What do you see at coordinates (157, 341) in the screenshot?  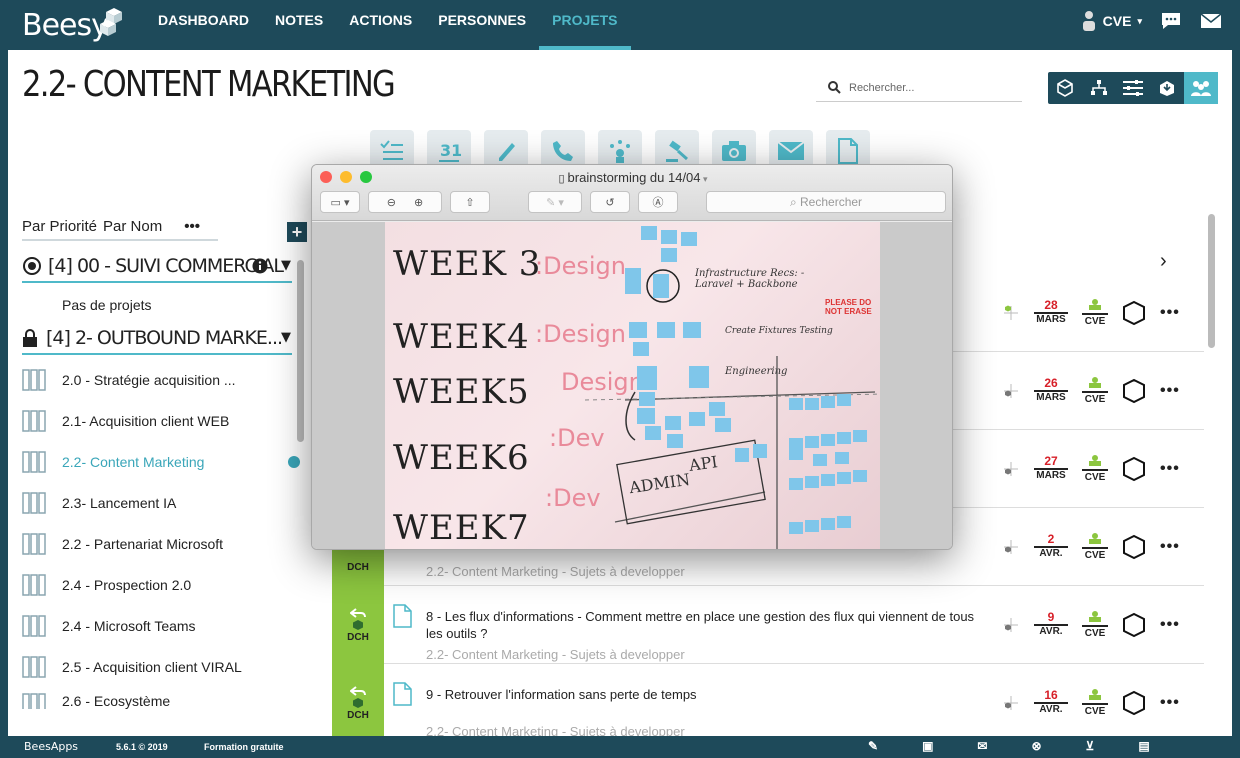 I see `group-outbound-marketing: [4] 2- OUTBOUND MARKE... ▼` at bounding box center [157, 341].